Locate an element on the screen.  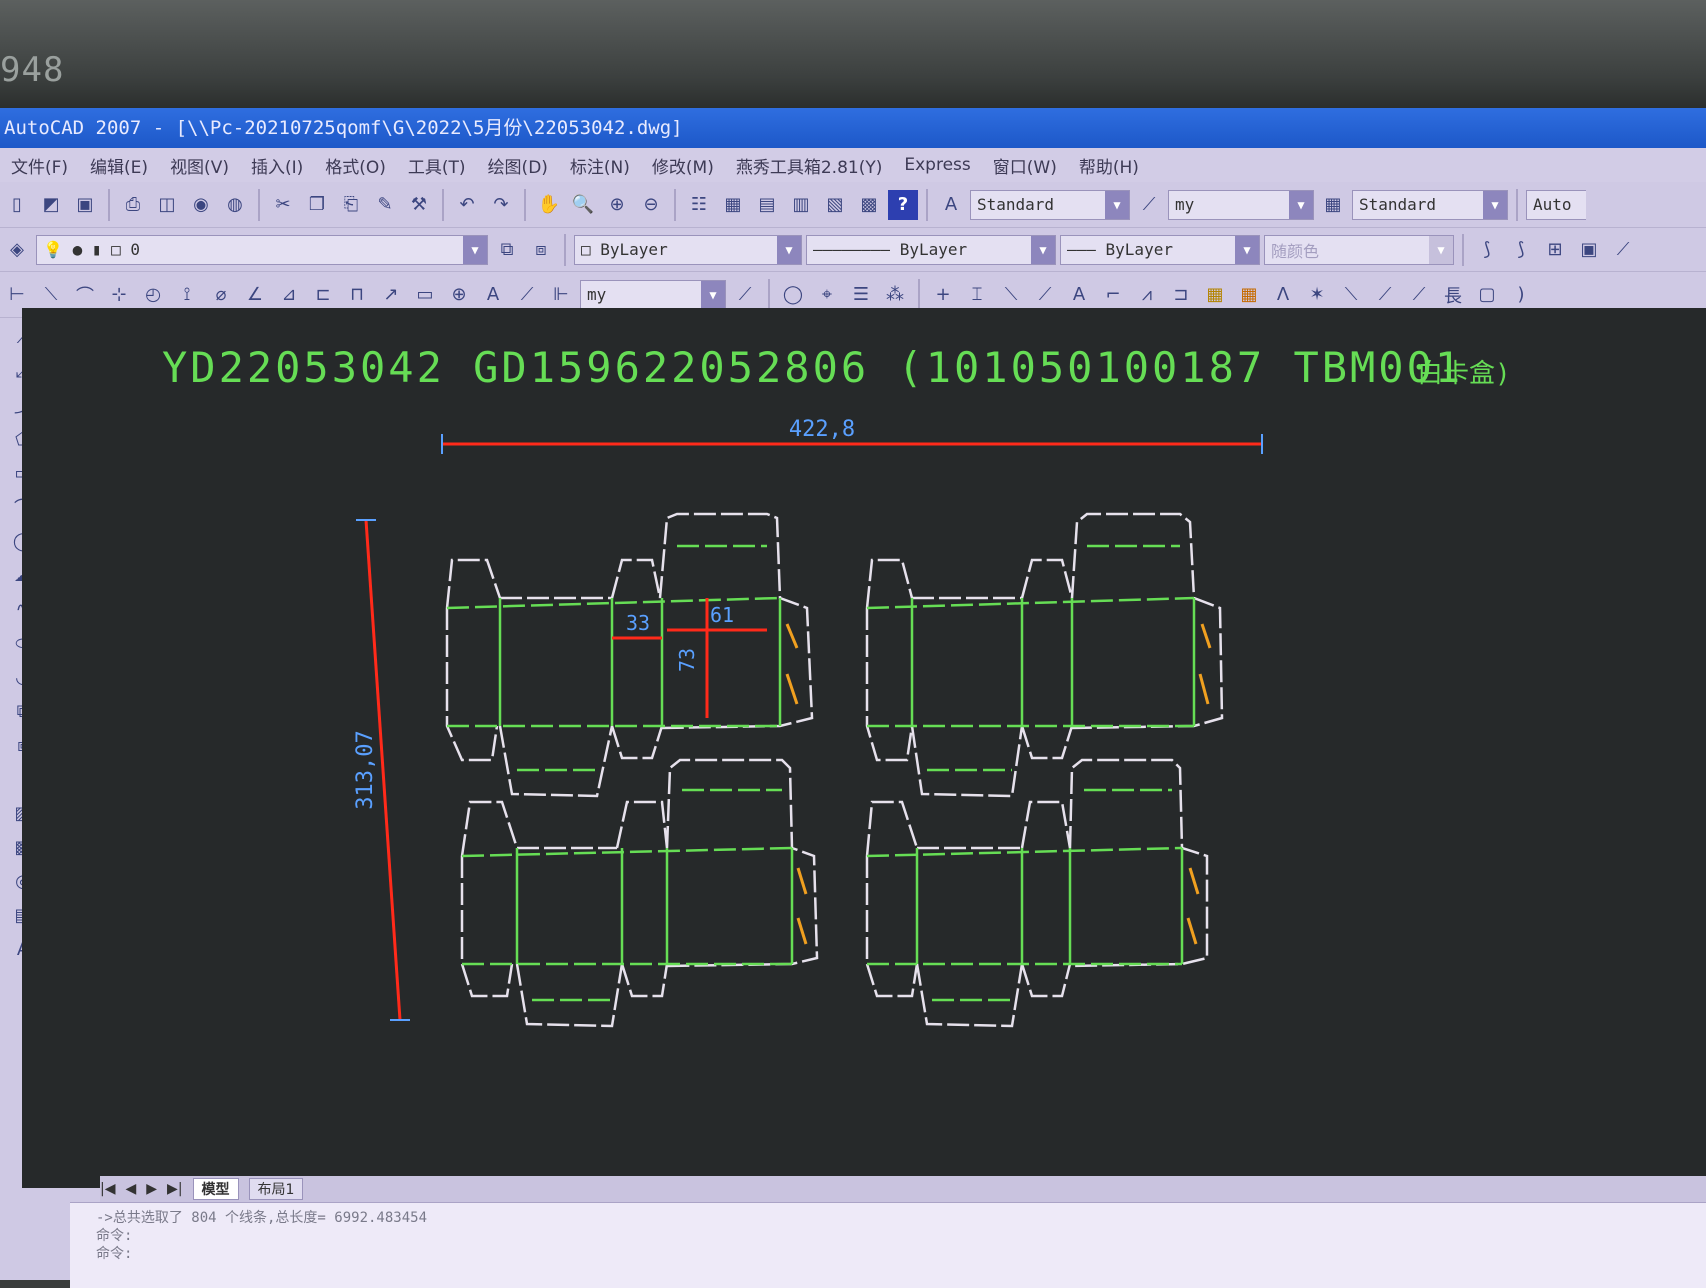
pan-icon: ✋ is located at coordinates (549, 205).